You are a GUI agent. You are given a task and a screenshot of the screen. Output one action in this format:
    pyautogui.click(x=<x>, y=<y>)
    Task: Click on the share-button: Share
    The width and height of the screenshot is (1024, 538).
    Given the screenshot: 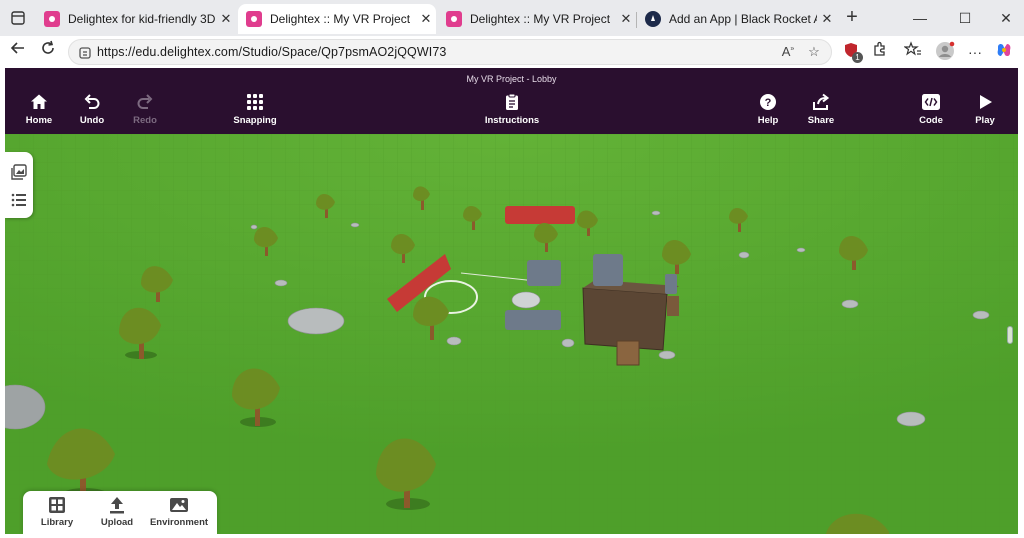 What is the action you would take?
    pyautogui.click(x=821, y=109)
    